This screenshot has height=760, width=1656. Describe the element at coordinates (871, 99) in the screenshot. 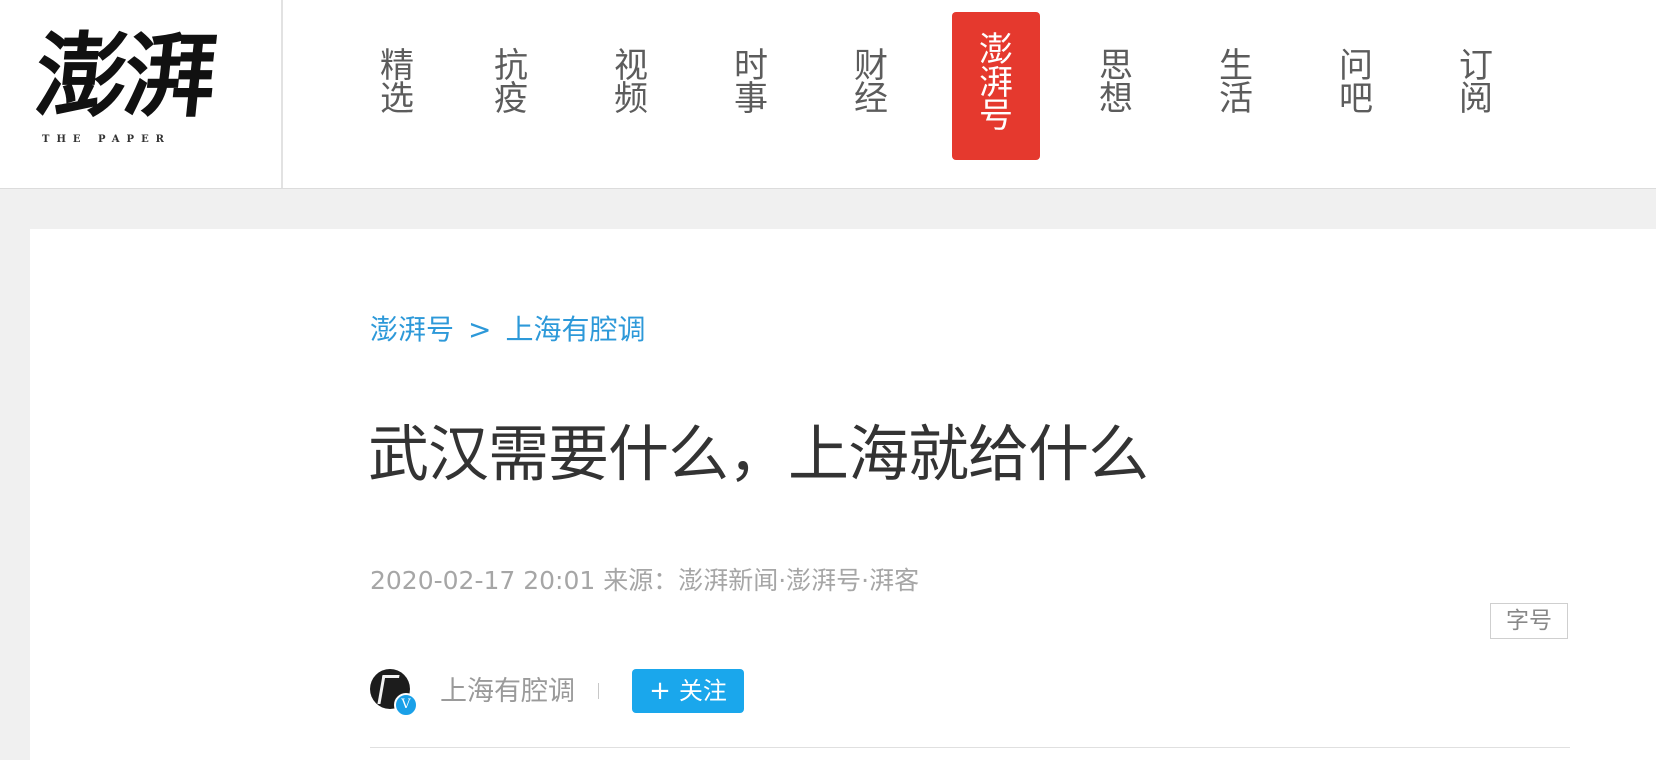

I see `nav-label: 经` at that location.